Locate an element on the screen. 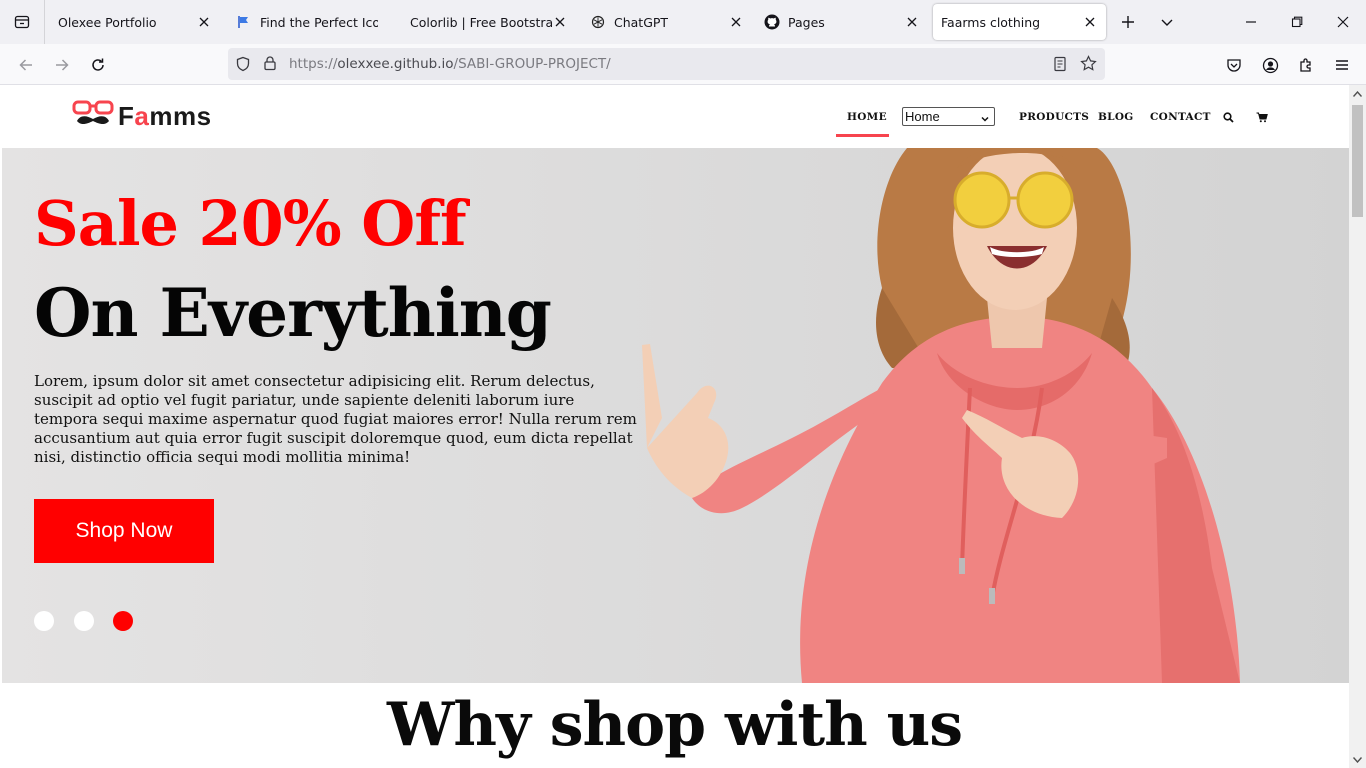 This screenshot has width=1366, height=768. scroll-up-arrow-icon is located at coordinates (1357, 93).